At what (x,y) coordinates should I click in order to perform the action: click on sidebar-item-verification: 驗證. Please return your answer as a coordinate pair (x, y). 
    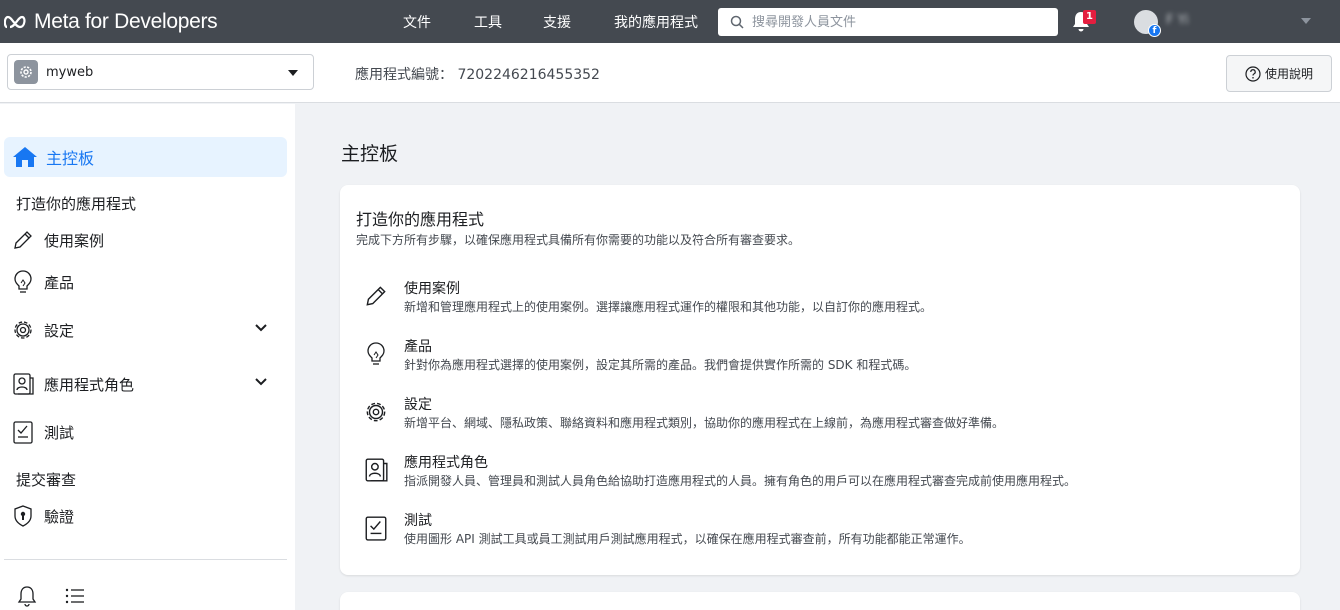
    Looking at the image, I should click on (142, 516).